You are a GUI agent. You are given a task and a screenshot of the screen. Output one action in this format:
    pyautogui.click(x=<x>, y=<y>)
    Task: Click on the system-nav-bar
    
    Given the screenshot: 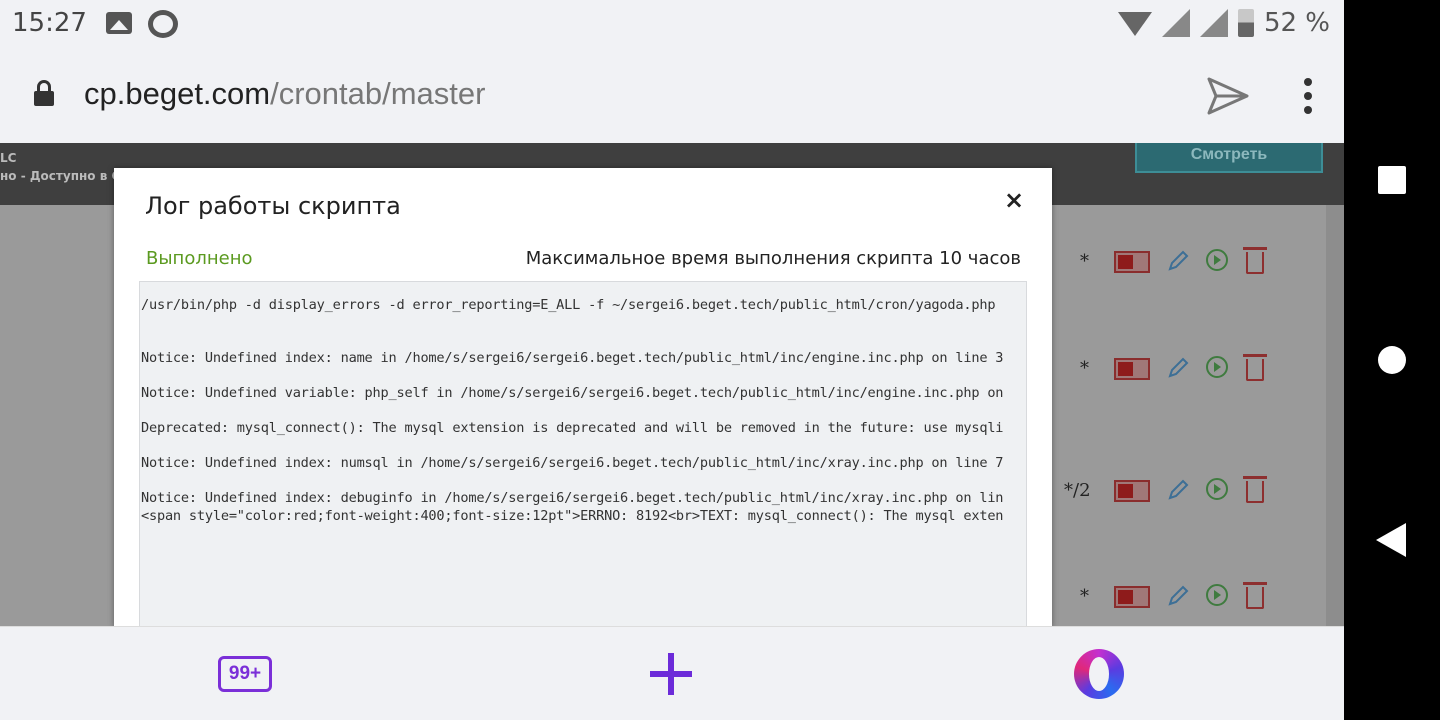 What is the action you would take?
    pyautogui.click(x=1392, y=360)
    